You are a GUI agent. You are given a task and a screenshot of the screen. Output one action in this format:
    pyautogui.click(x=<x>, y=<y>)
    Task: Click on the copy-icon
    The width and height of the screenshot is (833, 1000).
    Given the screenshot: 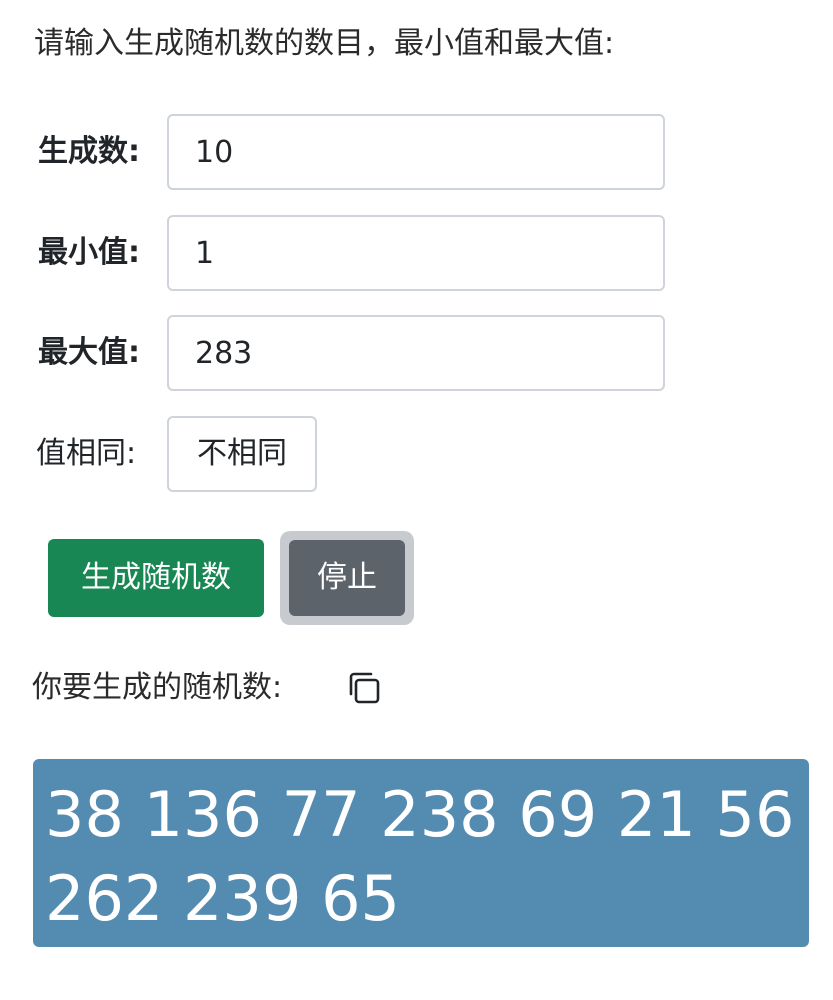 What is the action you would take?
    pyautogui.click(x=364, y=688)
    